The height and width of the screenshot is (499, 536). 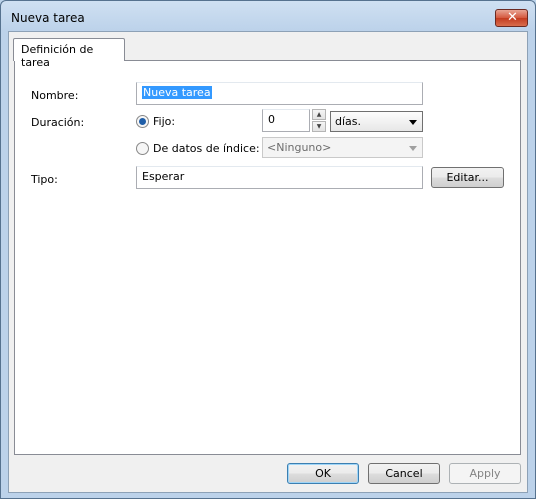 What do you see at coordinates (55, 95) in the screenshot?
I see `name-label: Nombre:` at bounding box center [55, 95].